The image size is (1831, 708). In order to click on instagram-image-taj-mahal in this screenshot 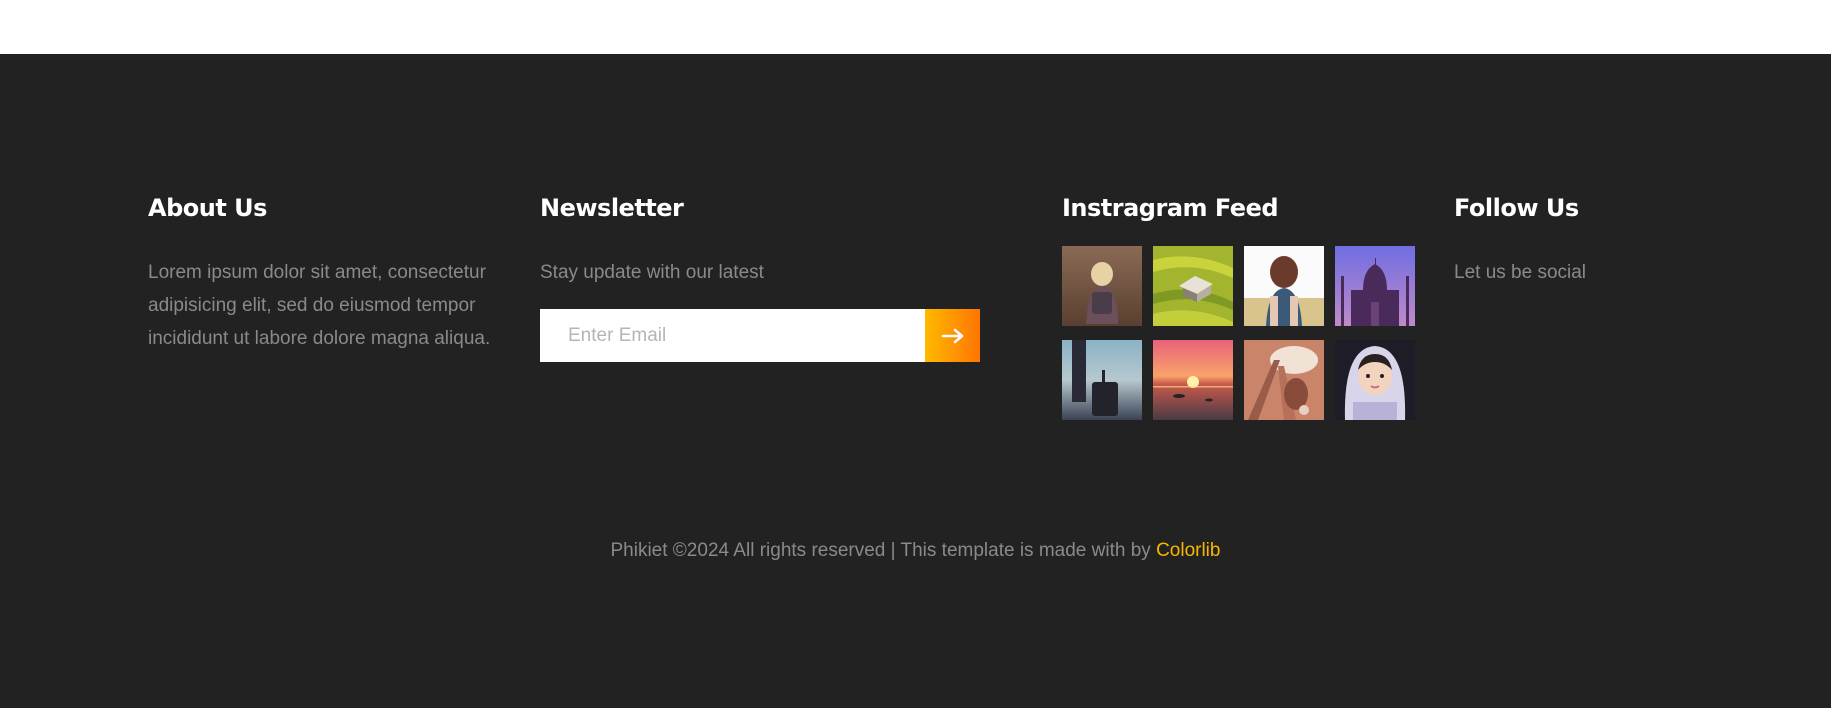, I will do `click(1375, 286)`.